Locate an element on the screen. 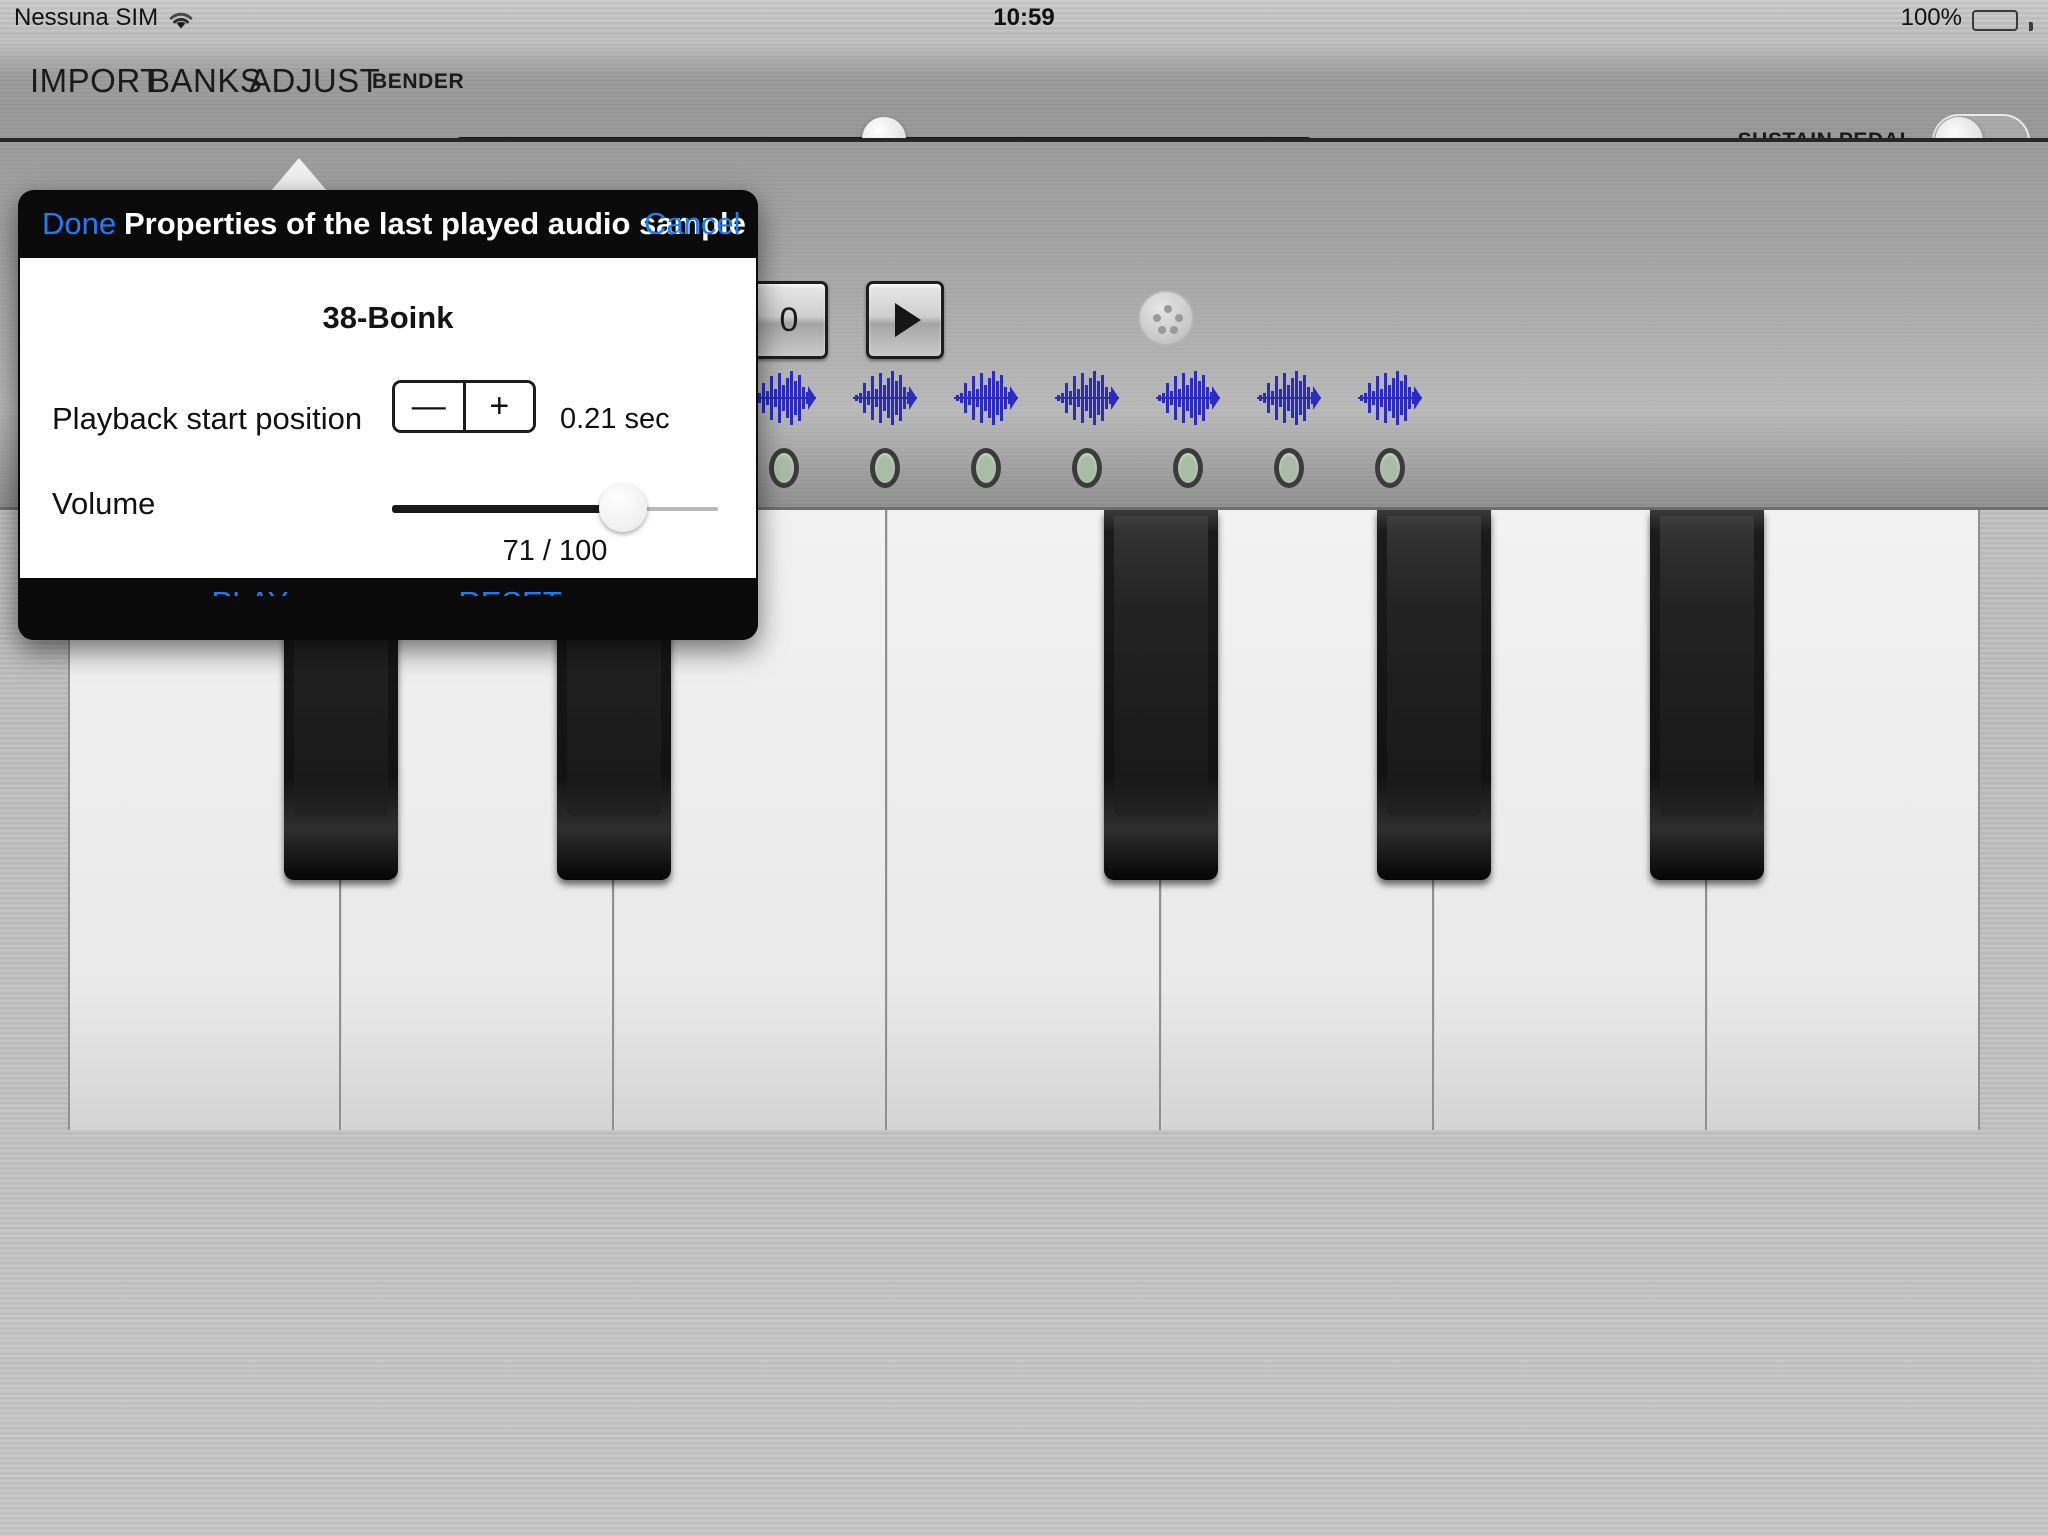 Image resolution: width=2048 pixels, height=1536 pixels. sample-name-label: 38-Boink is located at coordinates (388, 317).